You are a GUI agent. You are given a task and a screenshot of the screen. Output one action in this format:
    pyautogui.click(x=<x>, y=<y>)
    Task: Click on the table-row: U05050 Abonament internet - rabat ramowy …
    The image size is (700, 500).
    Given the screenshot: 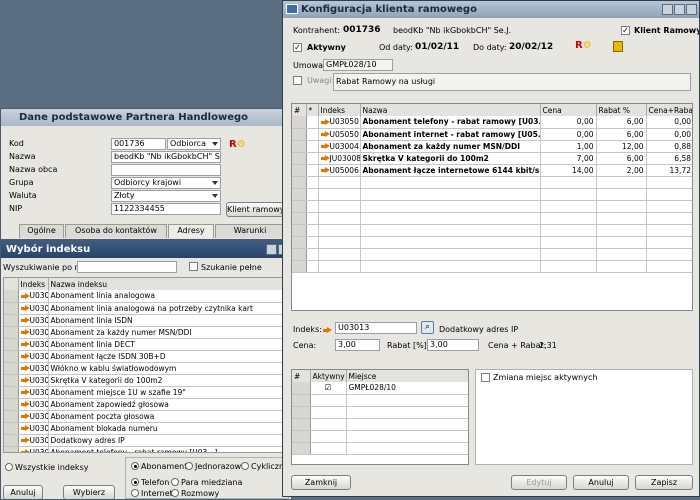 What is the action you would take?
    pyautogui.click(x=492, y=134)
    